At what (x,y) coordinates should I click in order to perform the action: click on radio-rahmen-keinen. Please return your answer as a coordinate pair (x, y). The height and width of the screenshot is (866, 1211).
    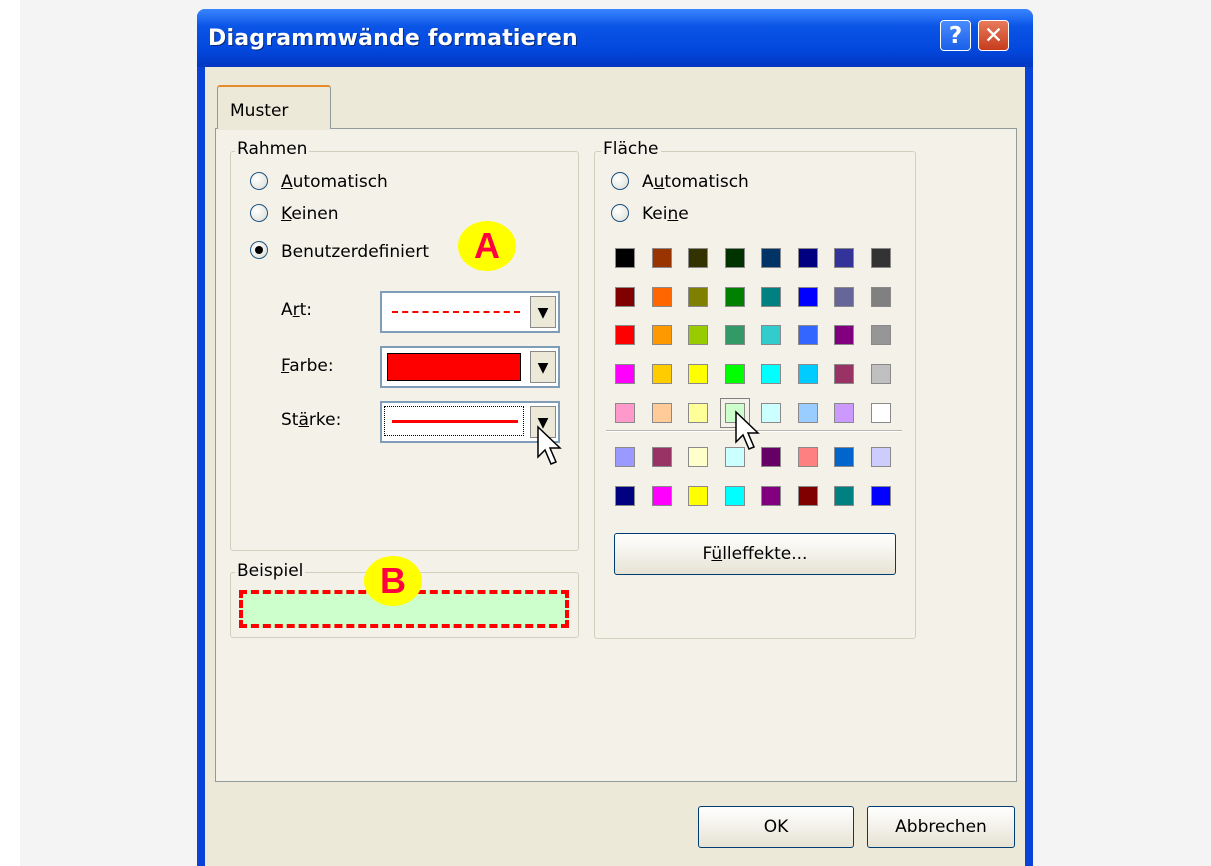
    Looking at the image, I should click on (259, 213).